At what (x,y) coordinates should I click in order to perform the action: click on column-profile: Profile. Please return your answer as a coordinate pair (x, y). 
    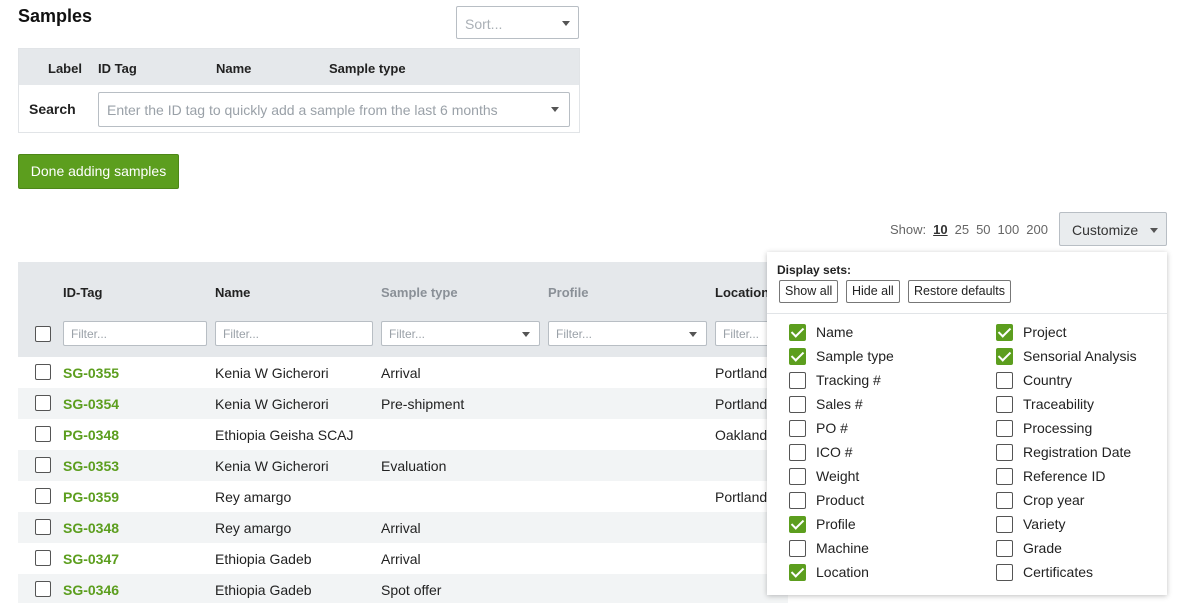
    Looking at the image, I should click on (568, 292).